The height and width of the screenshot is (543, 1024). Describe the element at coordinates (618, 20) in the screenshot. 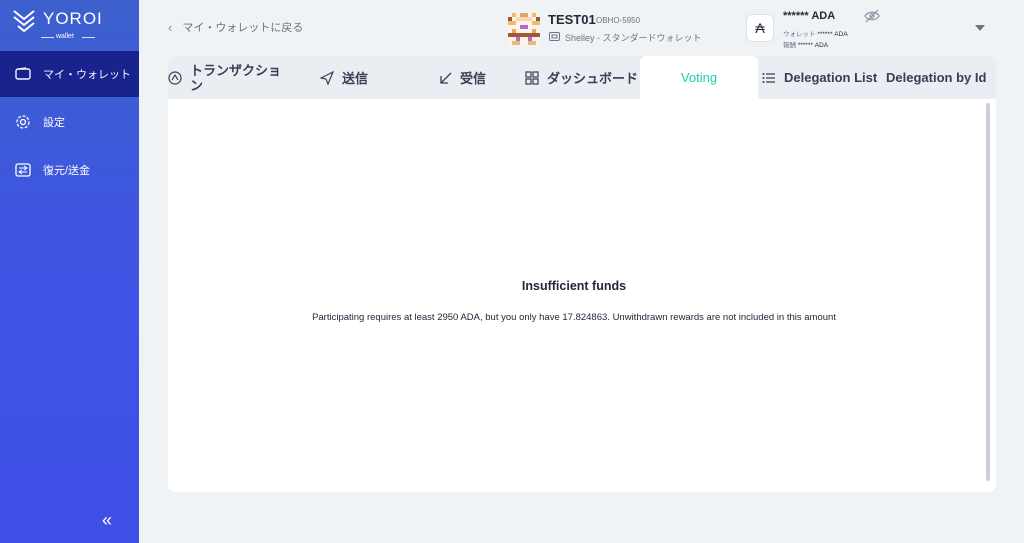

I see `wallet-plate: OBHO-5950` at that location.